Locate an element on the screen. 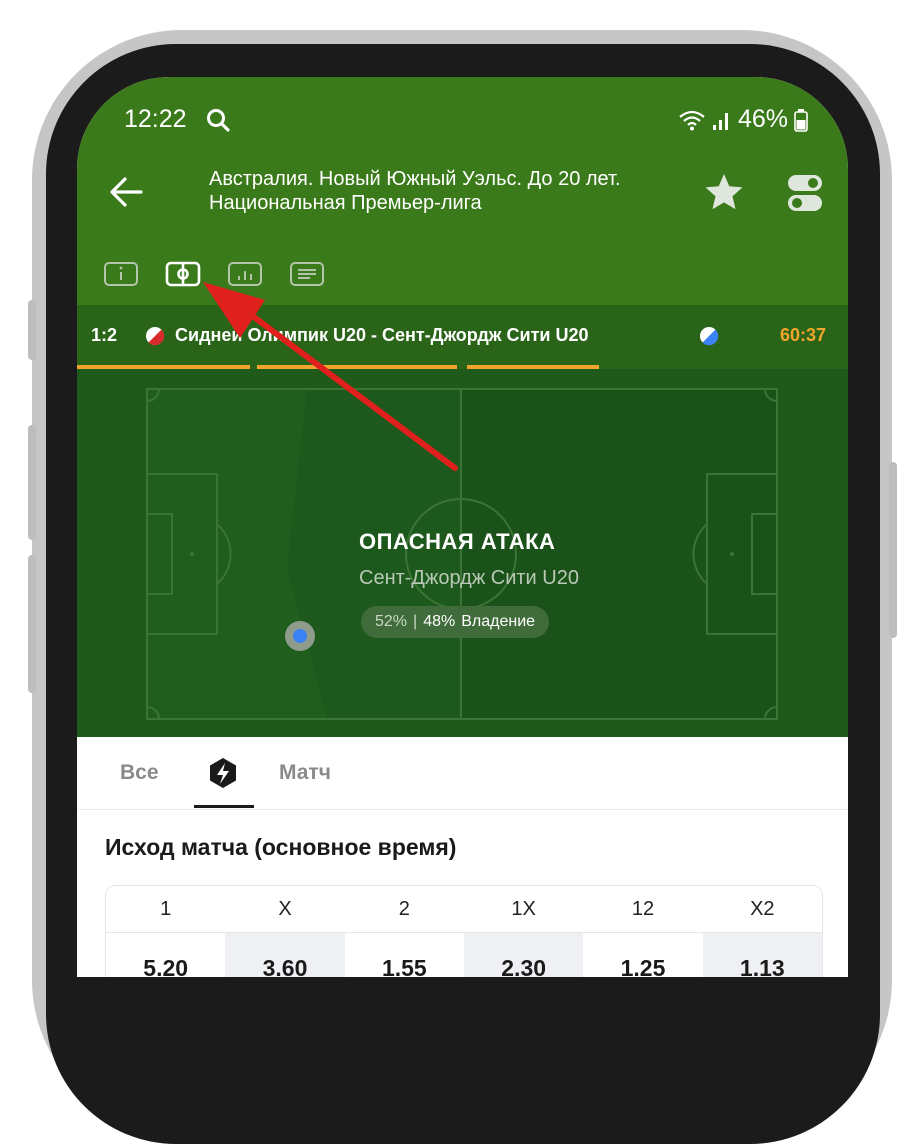 This screenshot has width=924, height=1144. possession-badge: 52% | 48% Владение is located at coordinates (455, 622).